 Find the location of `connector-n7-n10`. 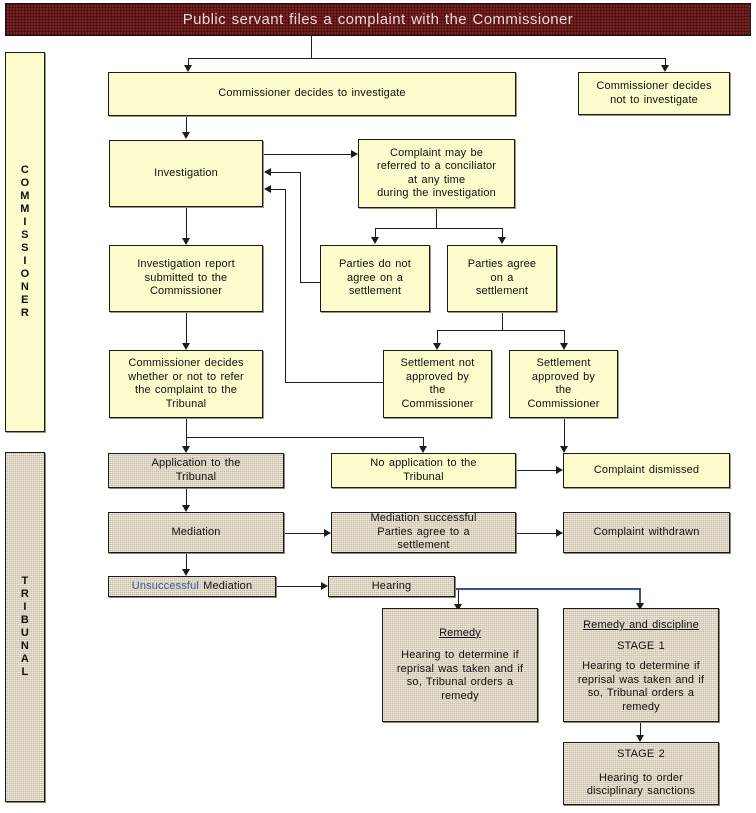

connector-n7-n10 is located at coordinates (564, 336).